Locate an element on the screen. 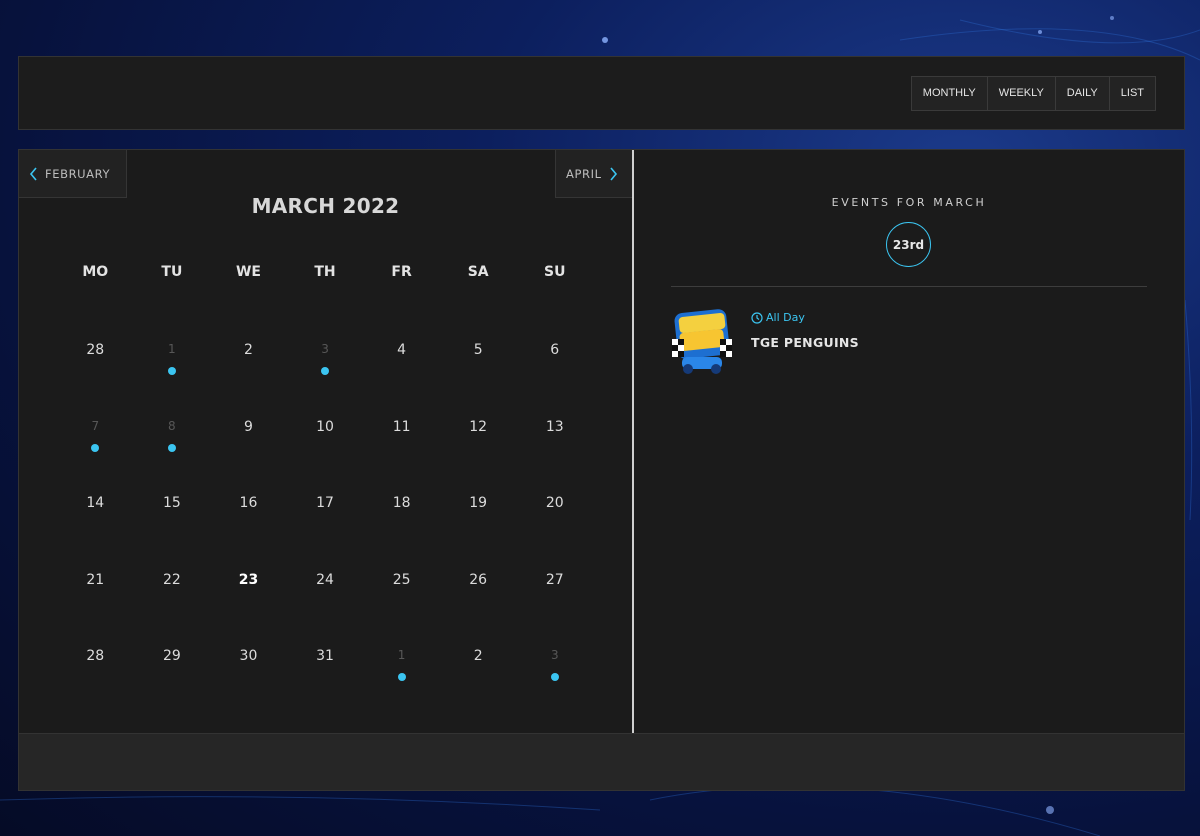 The width and height of the screenshot is (1200, 836). next-month-label: APRIL is located at coordinates (584, 173).